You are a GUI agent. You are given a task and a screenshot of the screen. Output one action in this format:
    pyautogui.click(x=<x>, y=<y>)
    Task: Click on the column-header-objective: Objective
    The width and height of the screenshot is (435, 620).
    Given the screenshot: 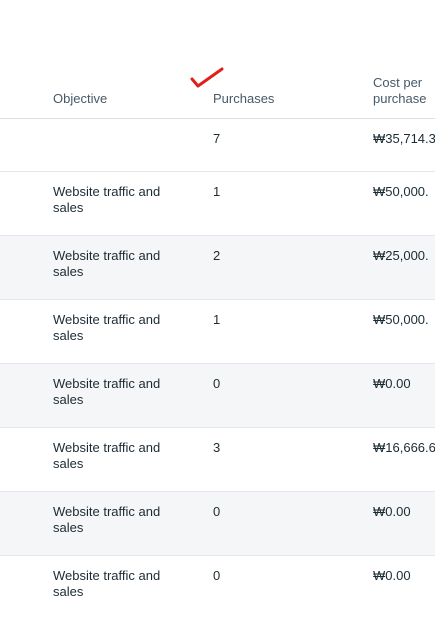 What is the action you would take?
    pyautogui.click(x=80, y=99)
    